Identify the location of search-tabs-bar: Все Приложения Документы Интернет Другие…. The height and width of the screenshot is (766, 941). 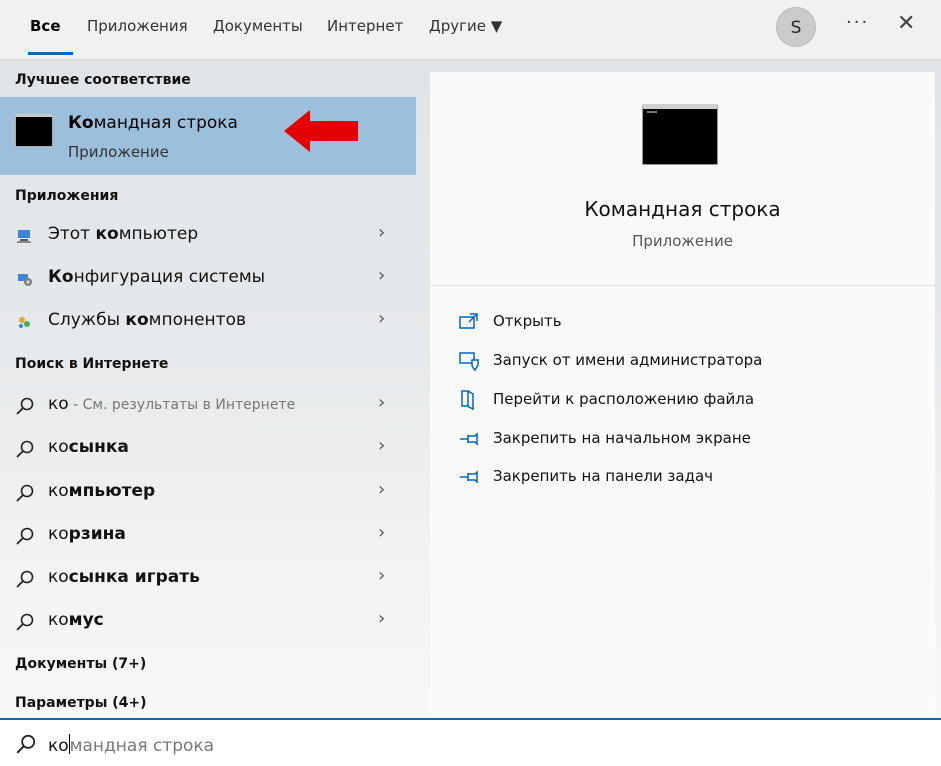
(470, 30).